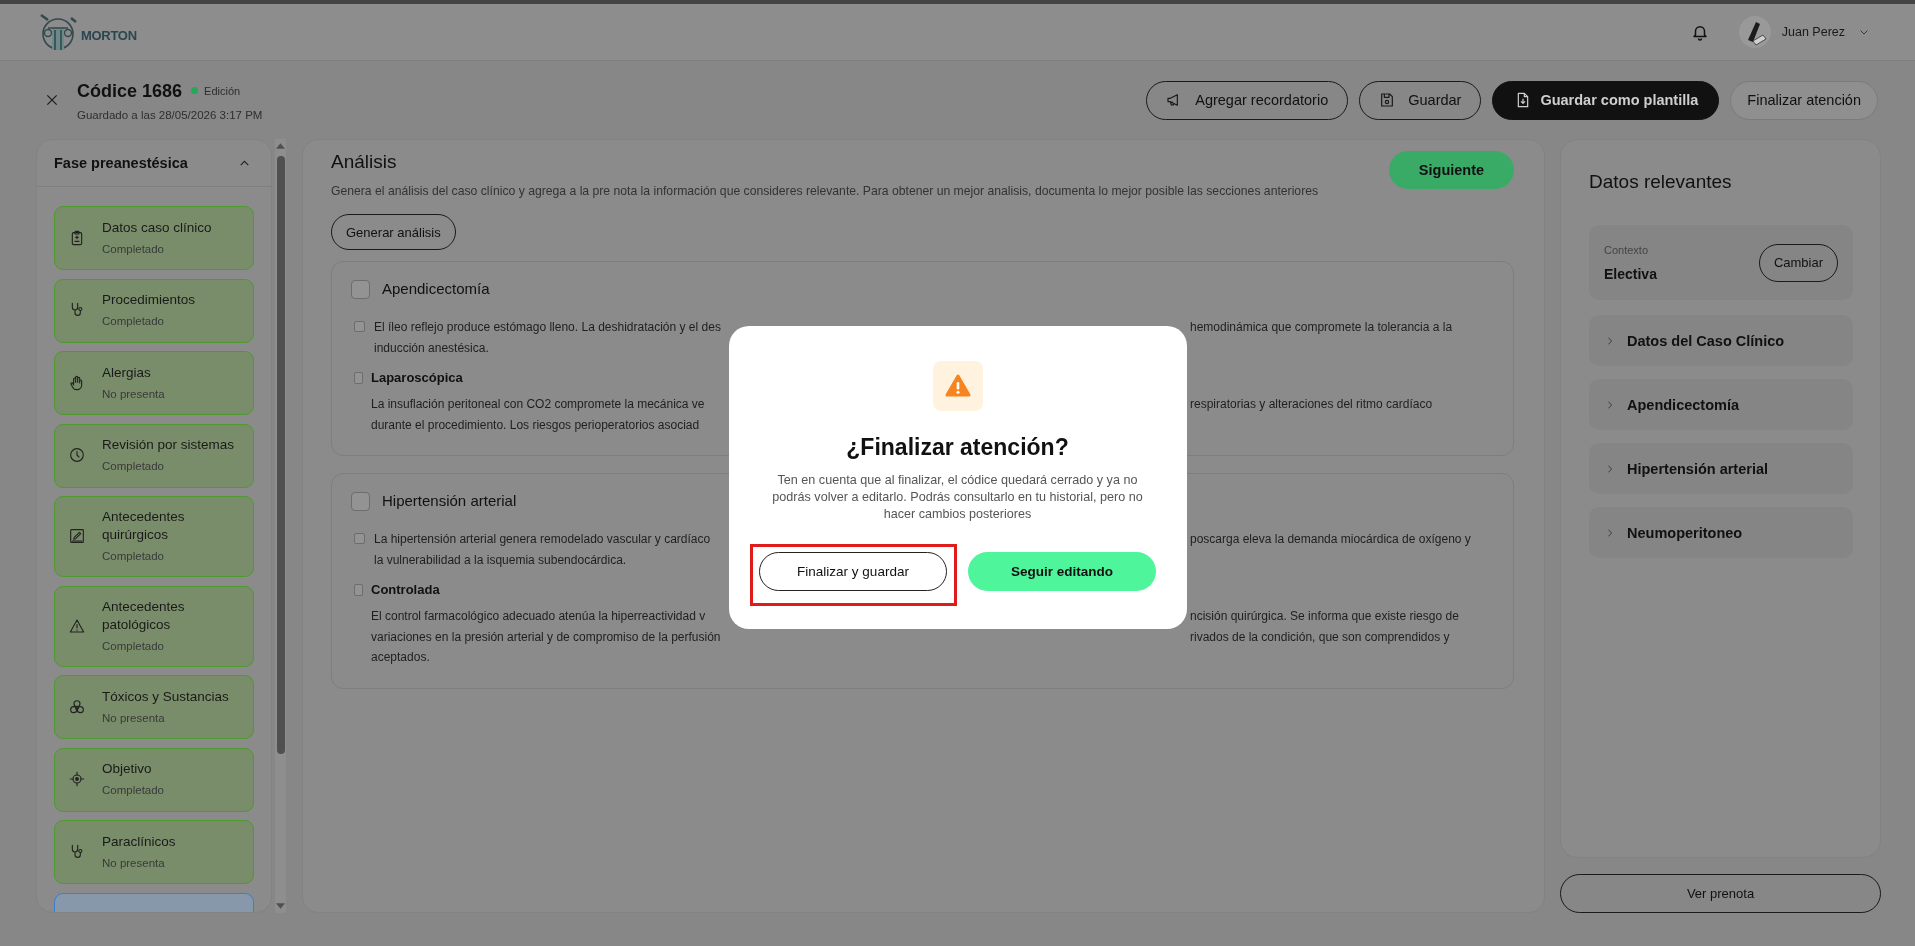 This screenshot has height=946, width=1915. Describe the element at coordinates (436, 289) in the screenshot. I see `card-title: Apendicectomía` at that location.